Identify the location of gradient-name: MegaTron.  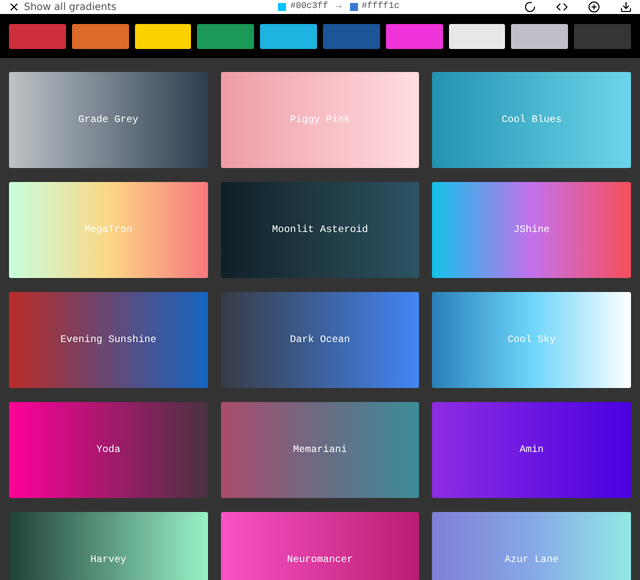
(108, 231).